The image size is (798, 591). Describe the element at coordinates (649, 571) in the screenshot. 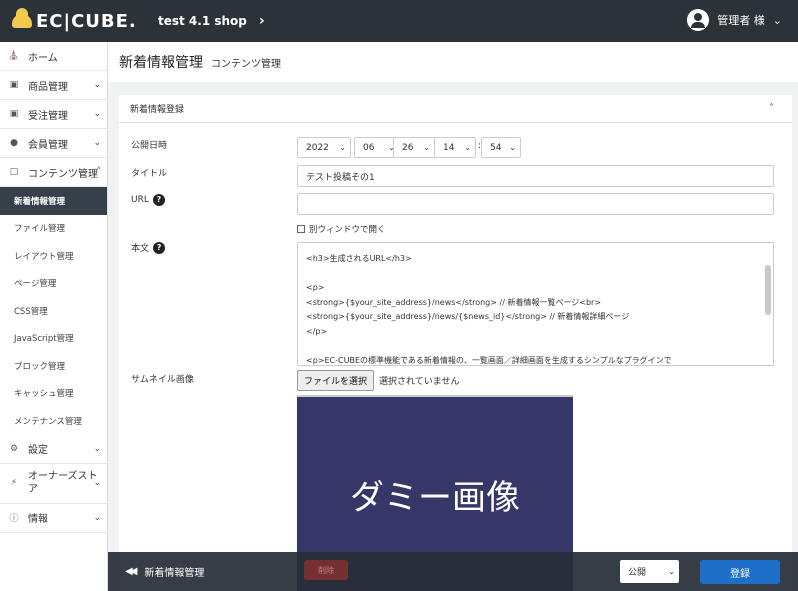

I see `status-select: 公開 ⌄` at that location.